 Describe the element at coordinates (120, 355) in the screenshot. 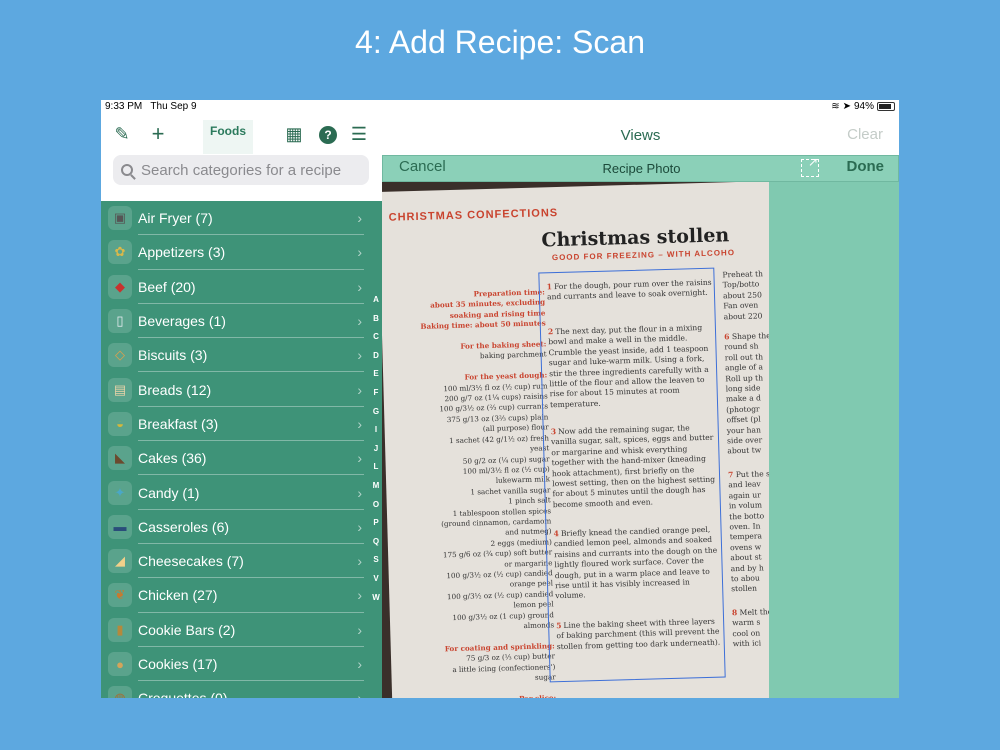

I see `biscuits-icon: ◇` at that location.